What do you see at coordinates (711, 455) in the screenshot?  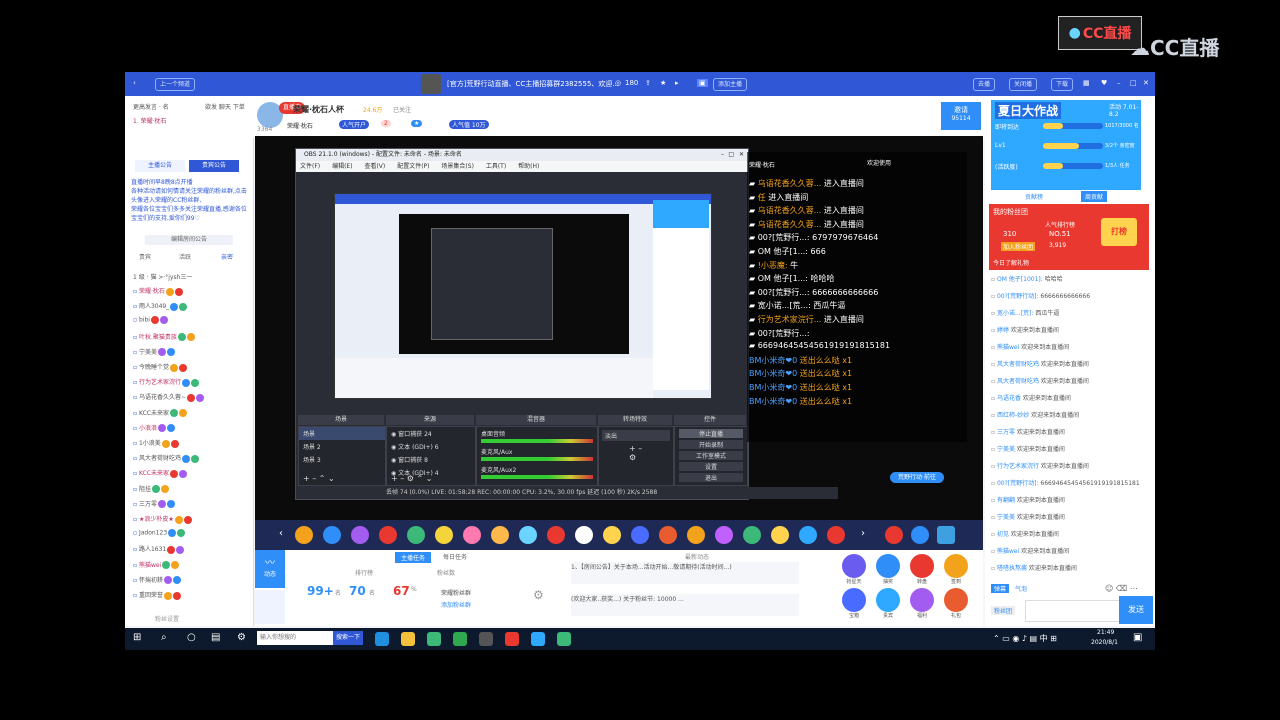 I see `studio-mode-button: 工作室模式` at bounding box center [711, 455].